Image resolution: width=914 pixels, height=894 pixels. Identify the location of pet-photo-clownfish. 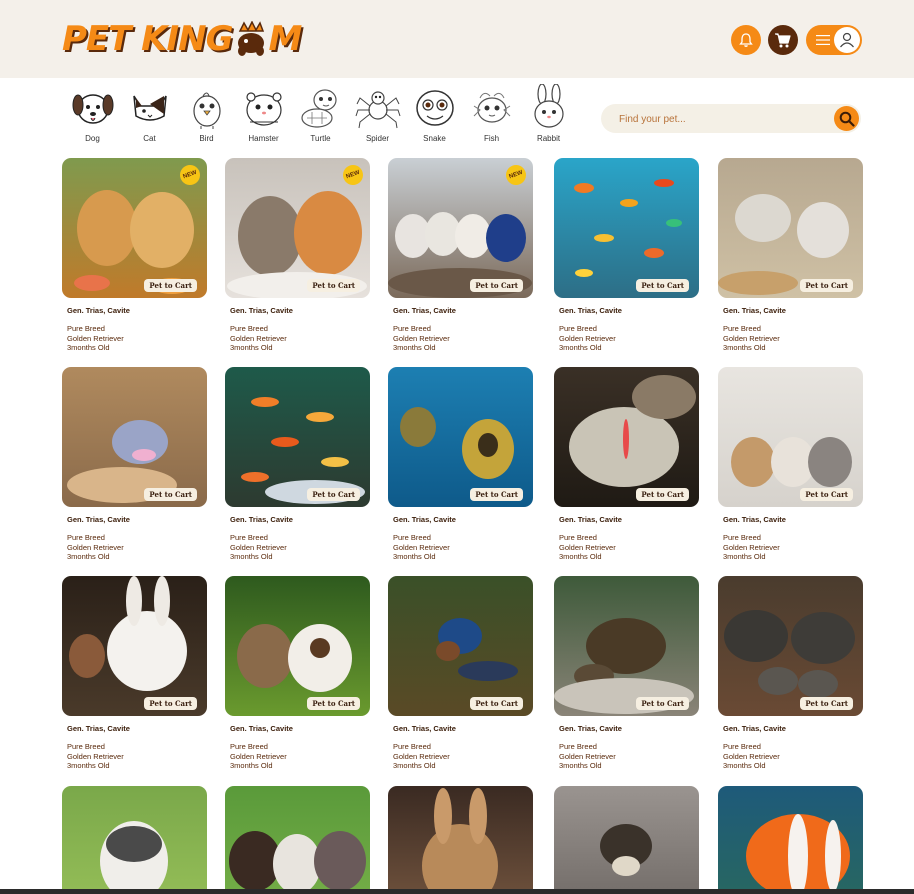
(790, 840).